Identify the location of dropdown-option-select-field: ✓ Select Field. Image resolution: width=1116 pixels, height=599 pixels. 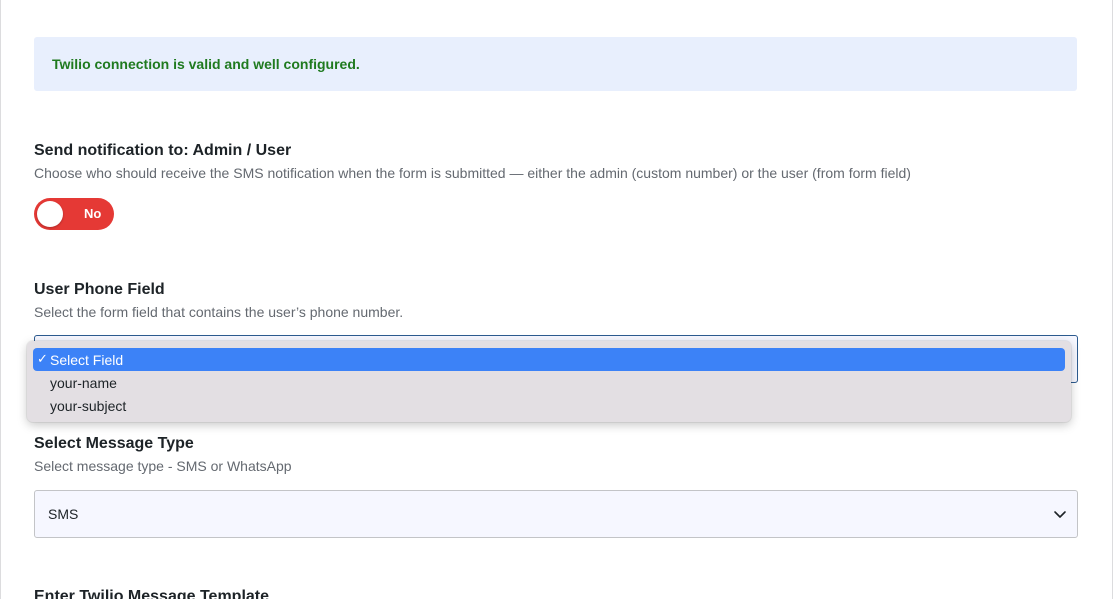
(549, 359).